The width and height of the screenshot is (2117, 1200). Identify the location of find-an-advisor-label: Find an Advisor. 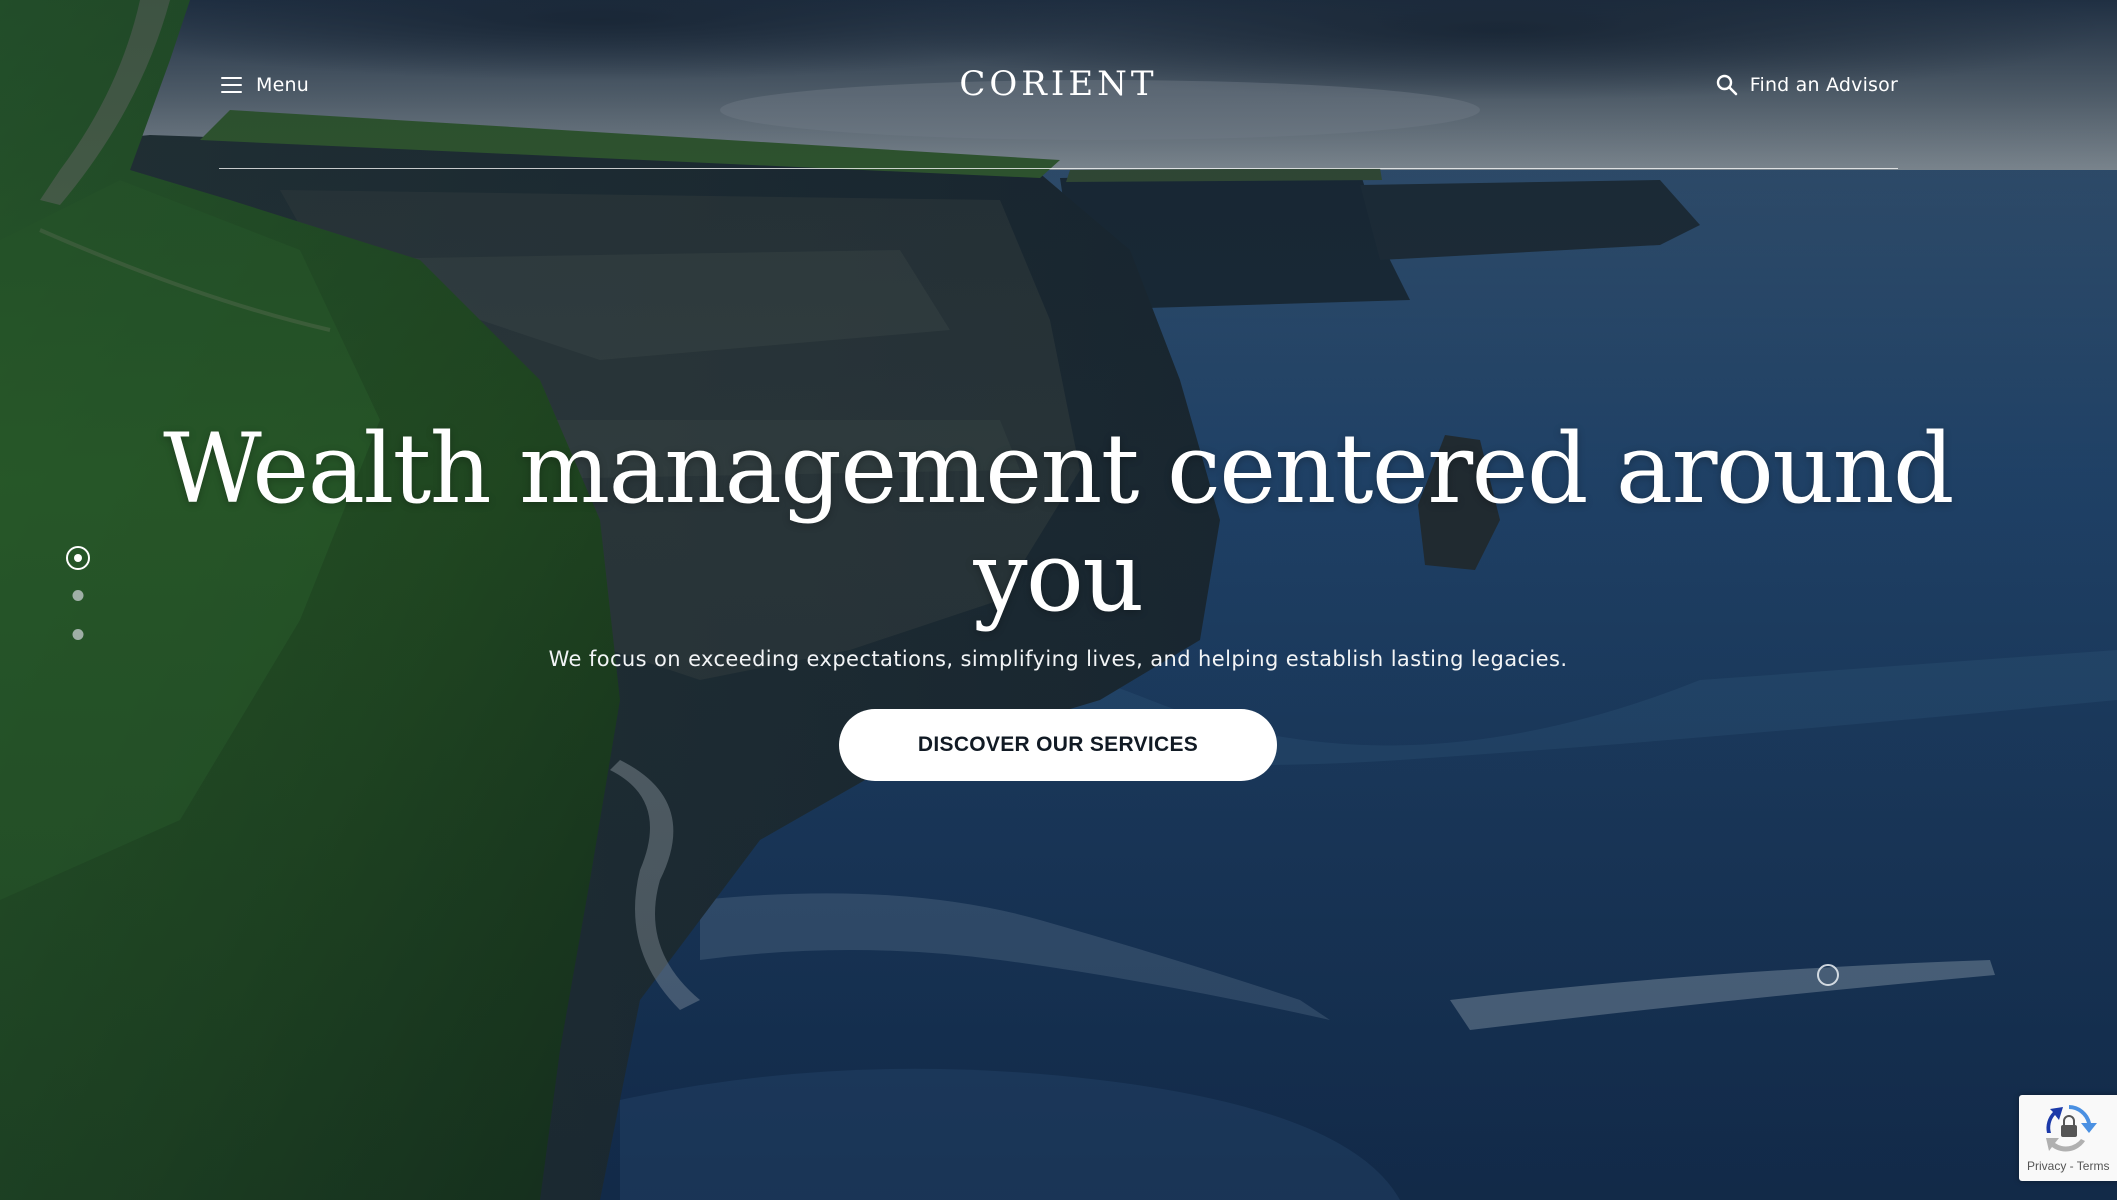
(1823, 85).